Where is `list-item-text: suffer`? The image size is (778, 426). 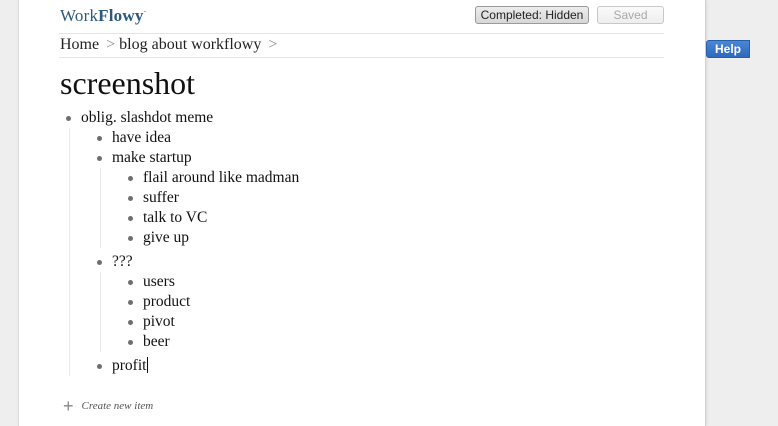
list-item-text: suffer is located at coordinates (161, 197).